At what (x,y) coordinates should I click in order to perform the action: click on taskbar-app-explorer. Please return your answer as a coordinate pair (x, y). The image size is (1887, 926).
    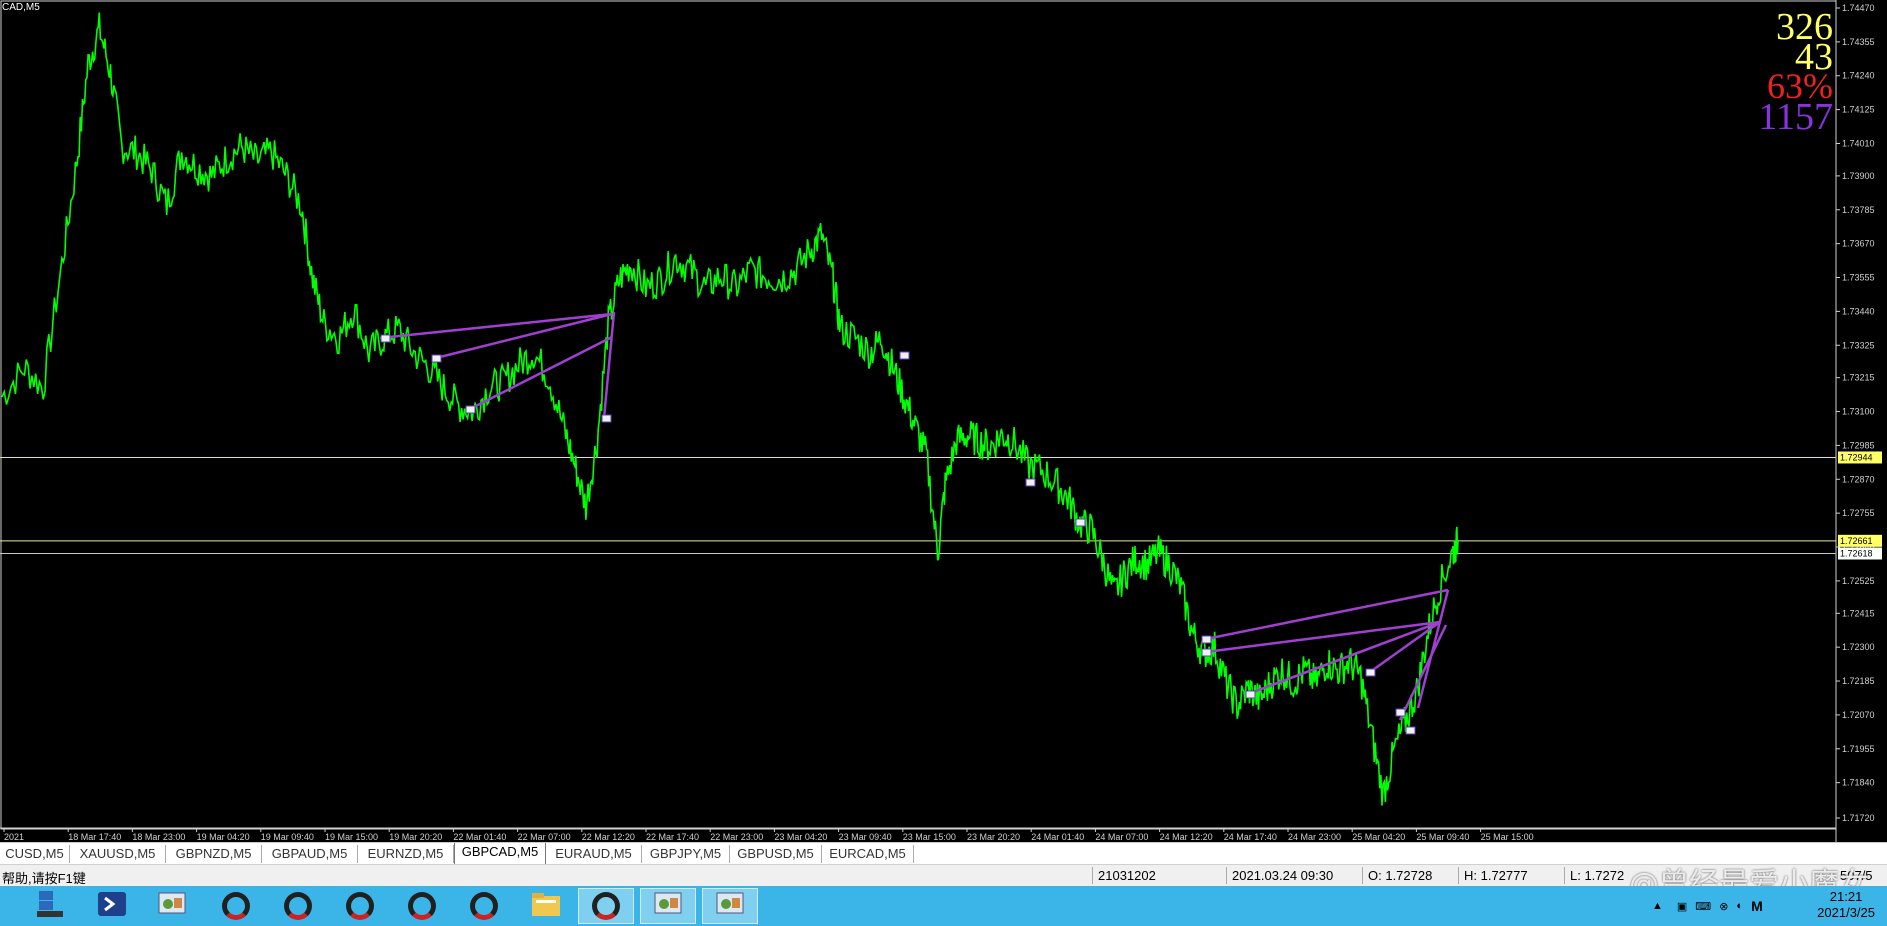
    Looking at the image, I should click on (546, 906).